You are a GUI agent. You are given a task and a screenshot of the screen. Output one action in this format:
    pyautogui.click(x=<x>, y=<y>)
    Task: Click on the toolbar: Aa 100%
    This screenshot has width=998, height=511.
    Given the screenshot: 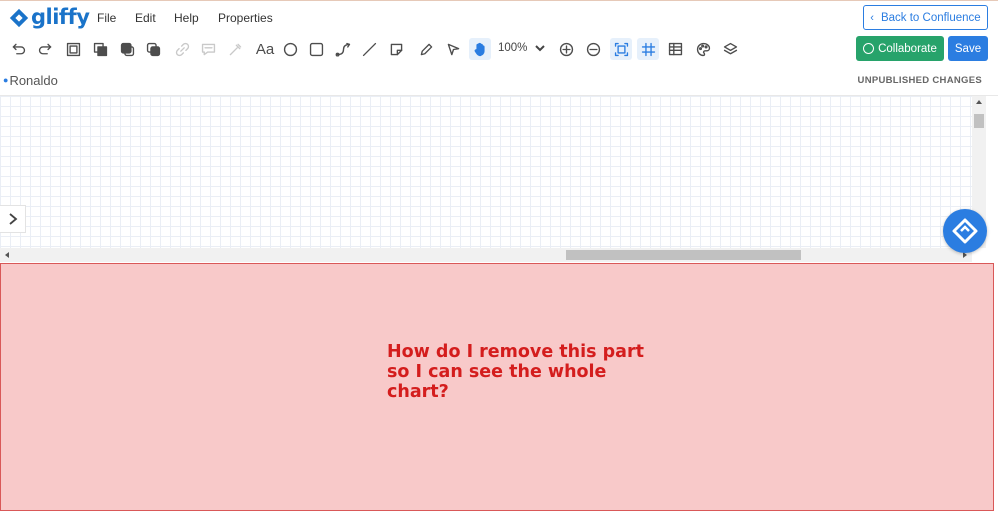 What is the action you would take?
    pyautogui.click(x=499, y=49)
    